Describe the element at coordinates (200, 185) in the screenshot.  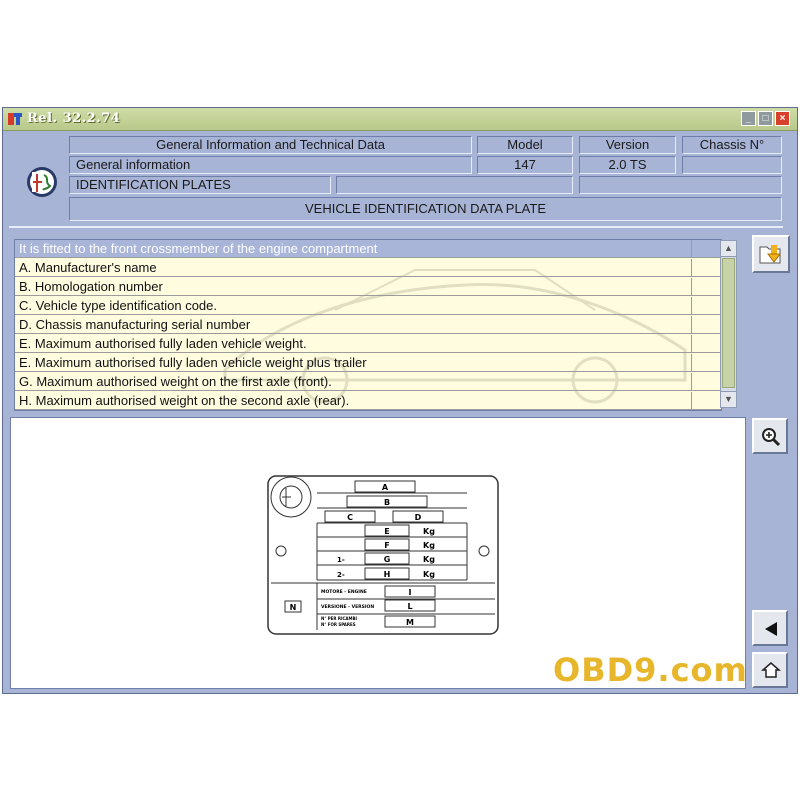
I see `topic-field: IDENTIFICATION PLATES` at that location.